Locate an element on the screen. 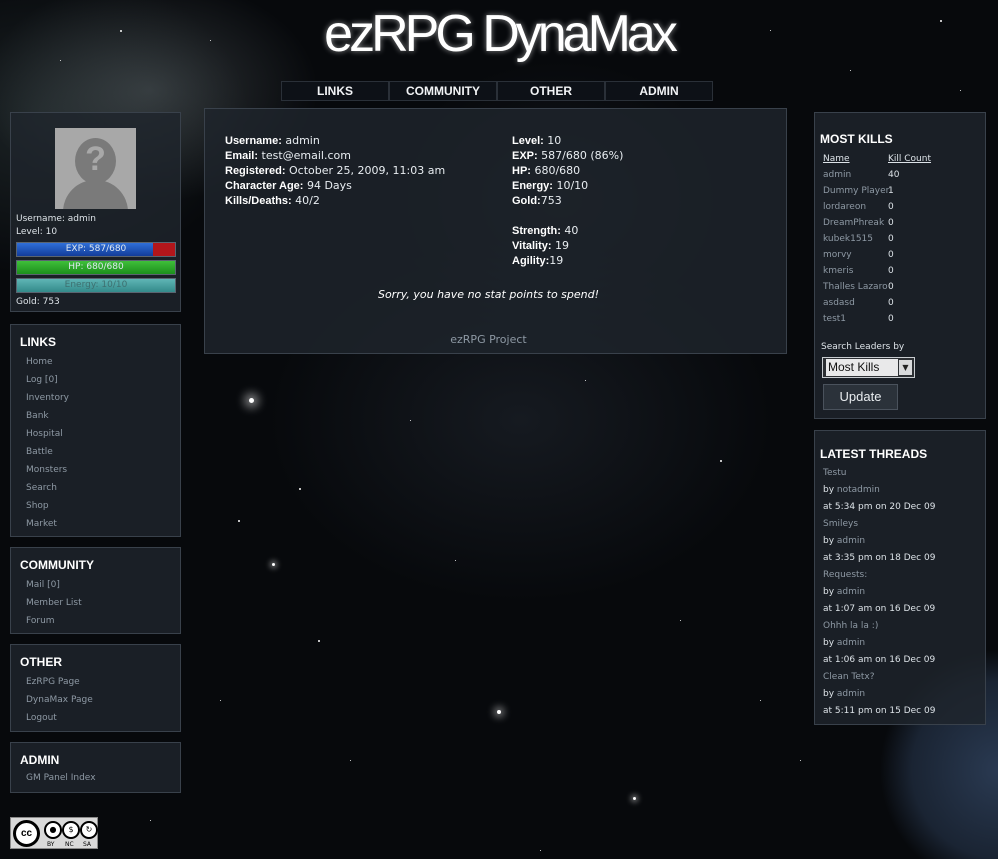 The height and width of the screenshot is (859, 998). thread-timestamp: at 5:34 pm on 20 Dec 09 is located at coordinates (879, 507).